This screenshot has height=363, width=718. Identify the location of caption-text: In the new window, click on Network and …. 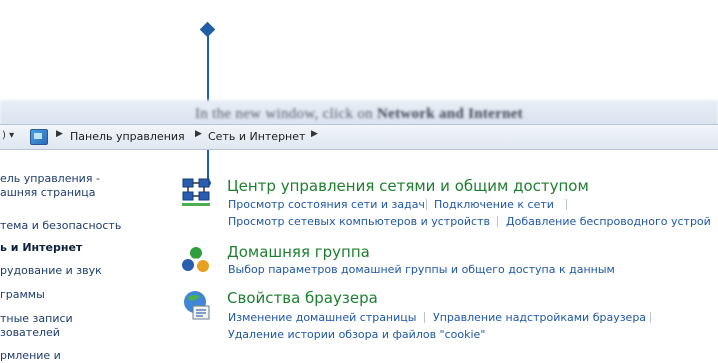
(359, 114).